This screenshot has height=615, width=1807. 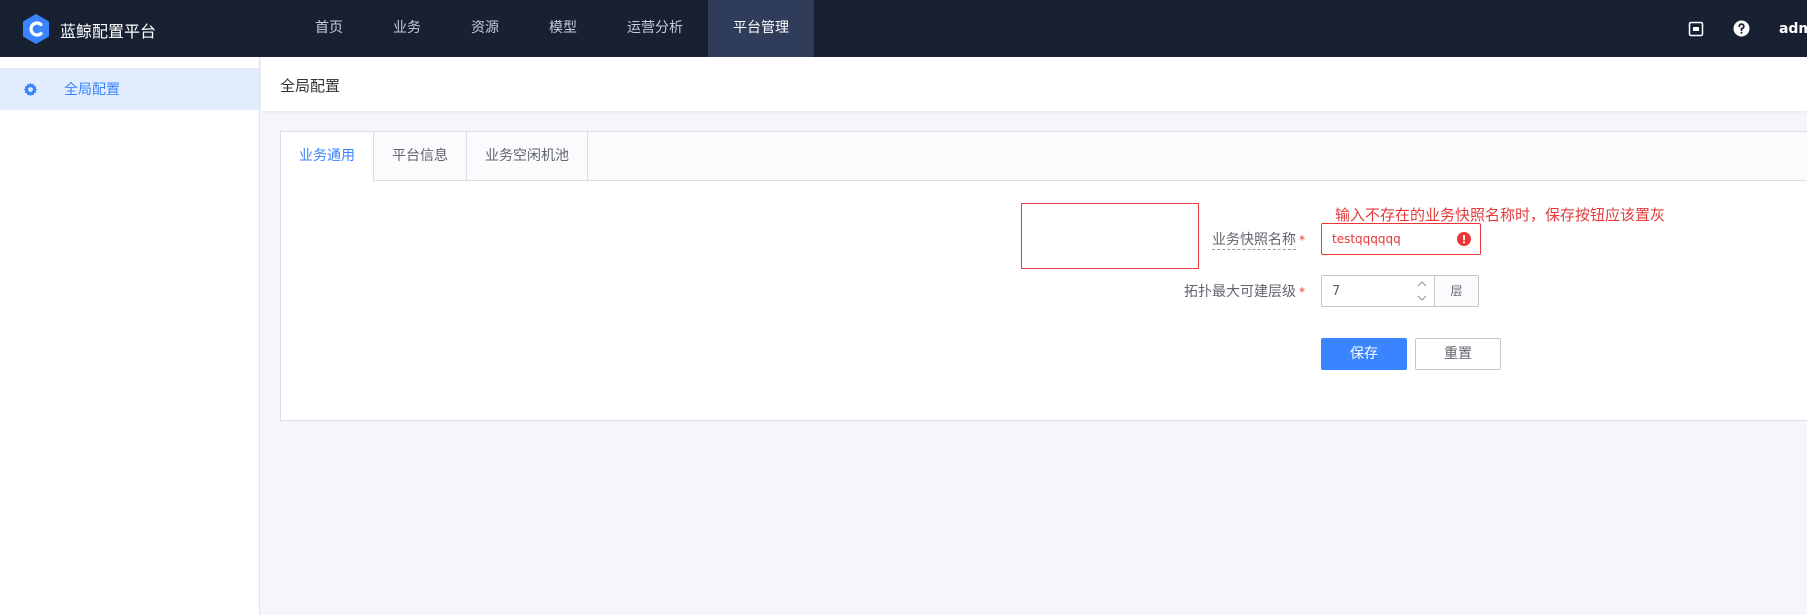 I want to click on level-unit: 层, so click(x=1456, y=291).